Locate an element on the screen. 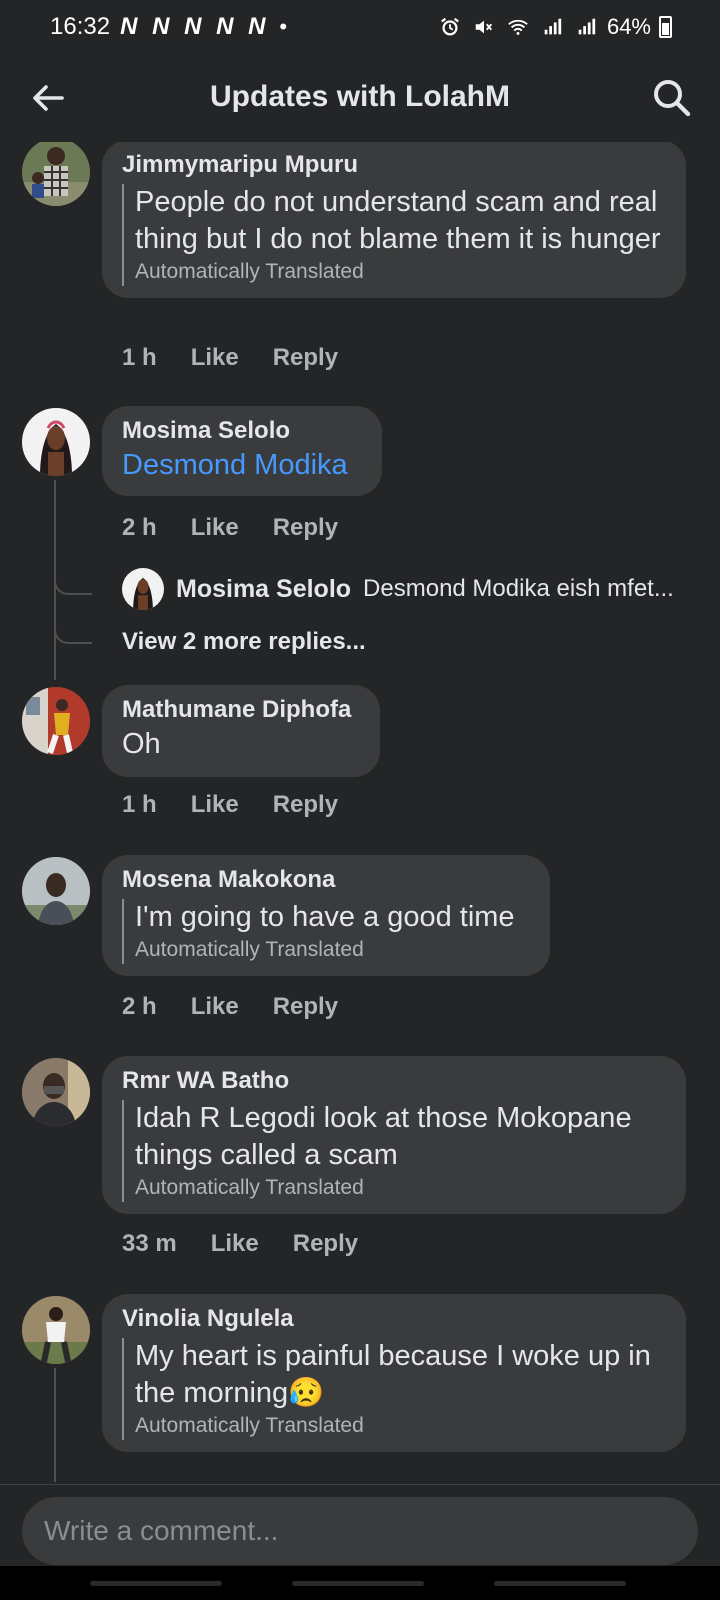  system-nav-bar is located at coordinates (360, 1583).